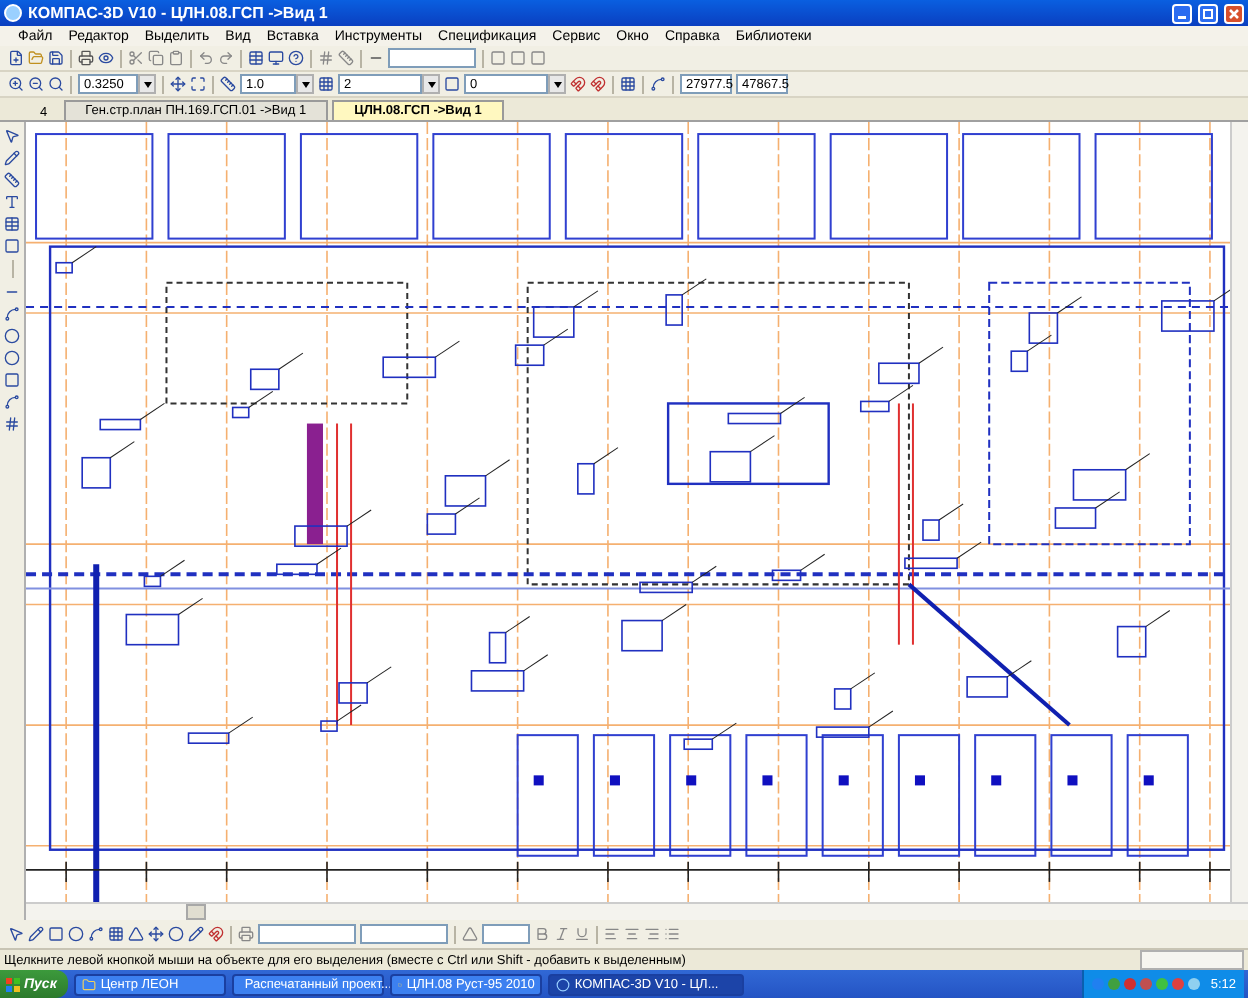 The height and width of the screenshot is (998, 1248). What do you see at coordinates (562, 934) in the screenshot?
I see `italic-icon` at bounding box center [562, 934].